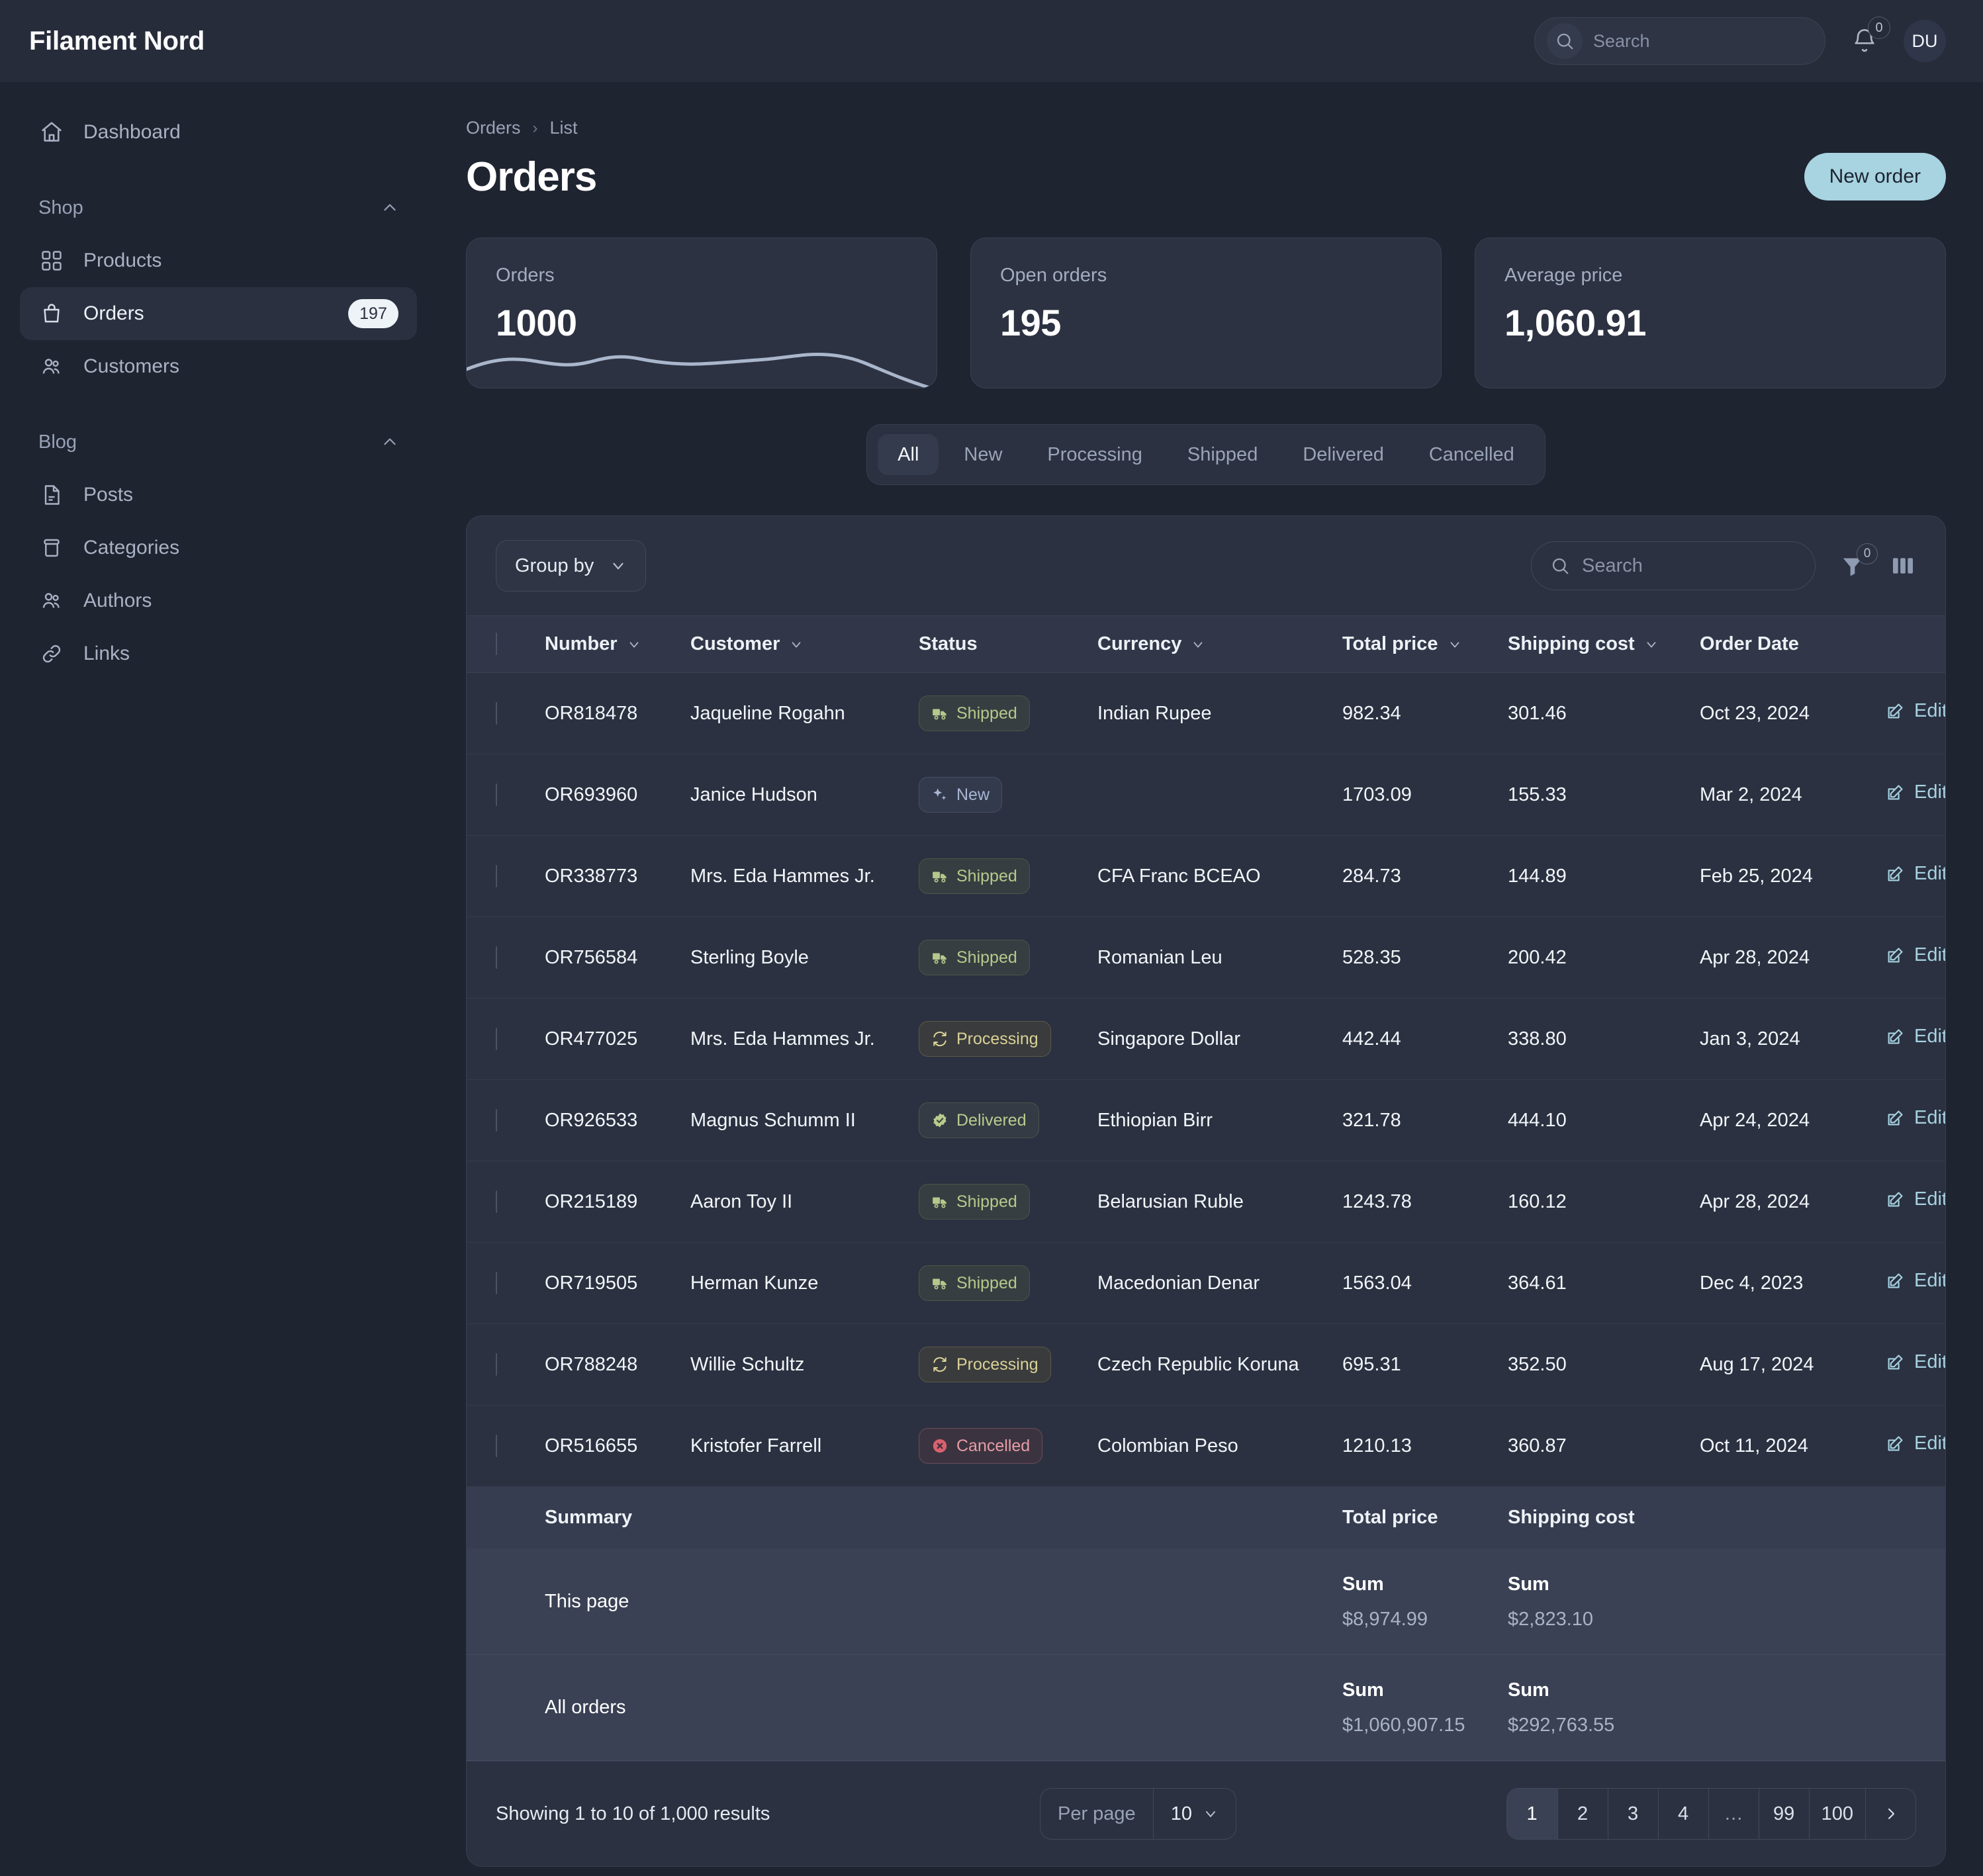  I want to click on column-label: Number, so click(582, 643).